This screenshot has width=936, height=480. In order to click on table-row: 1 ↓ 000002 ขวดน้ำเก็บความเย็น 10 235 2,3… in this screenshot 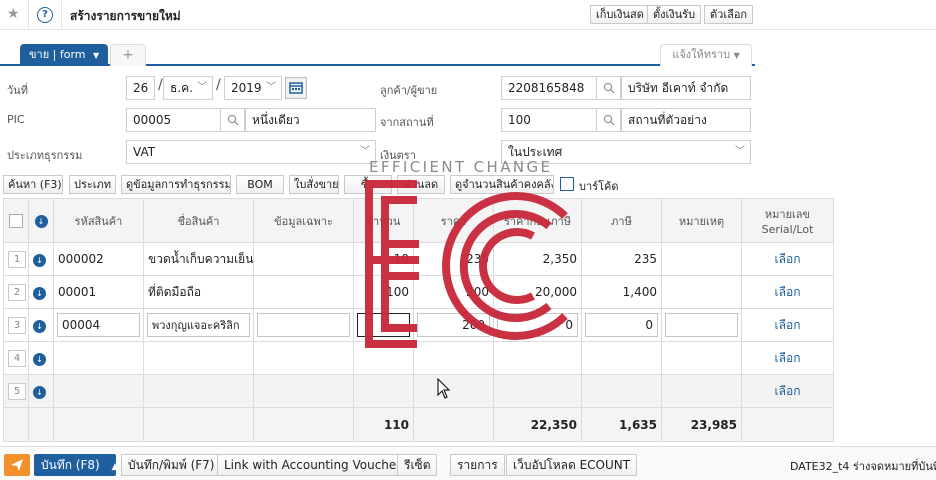, I will do `click(418, 259)`.